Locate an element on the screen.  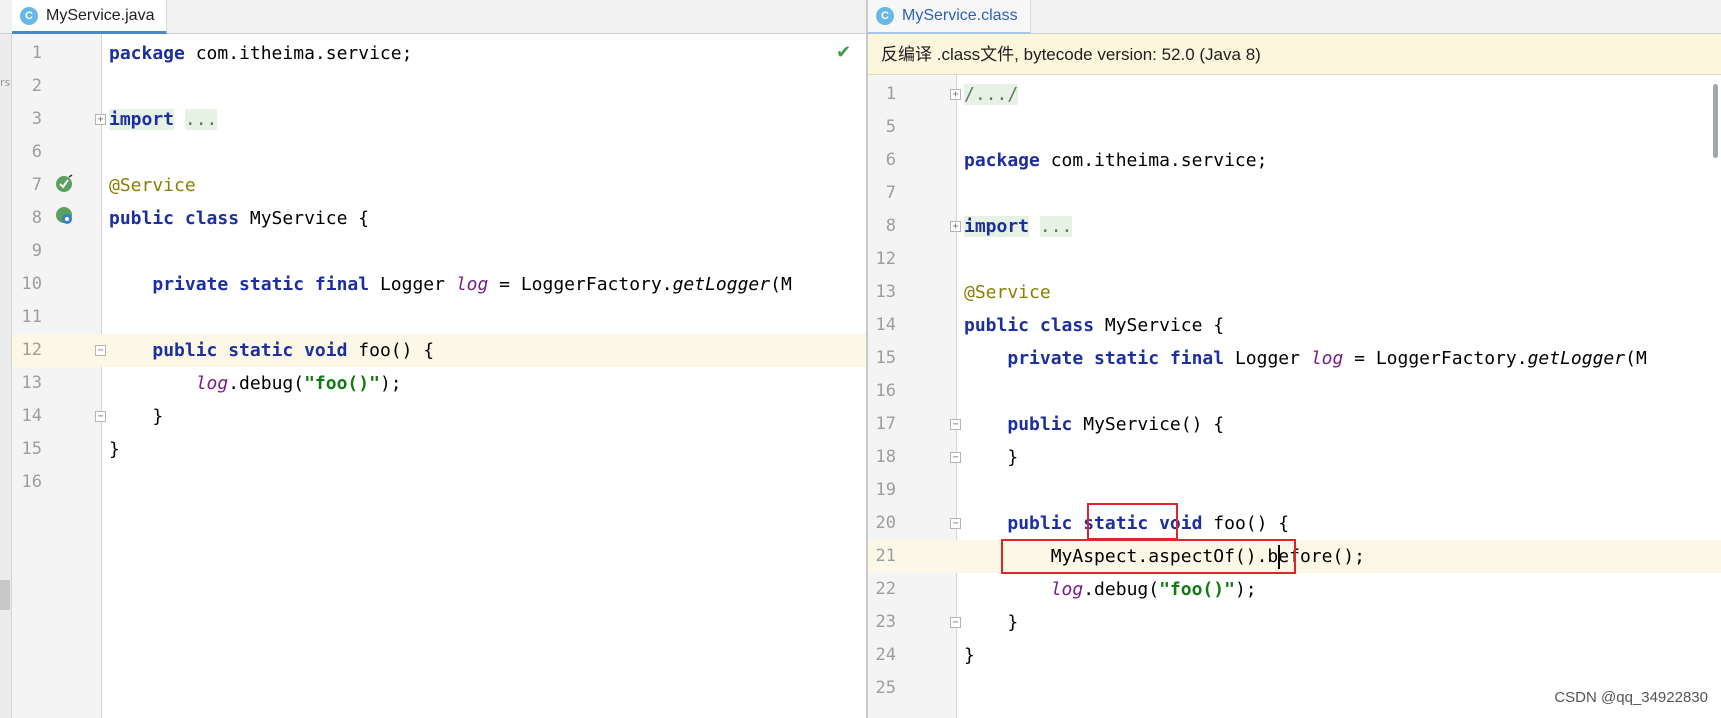
code-text: public MyService() { is located at coordinates (1094, 424).